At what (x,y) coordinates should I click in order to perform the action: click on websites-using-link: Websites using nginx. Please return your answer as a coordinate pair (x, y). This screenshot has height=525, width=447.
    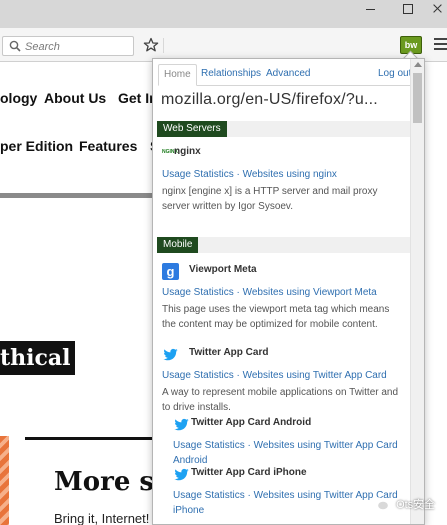
    Looking at the image, I should click on (290, 174).